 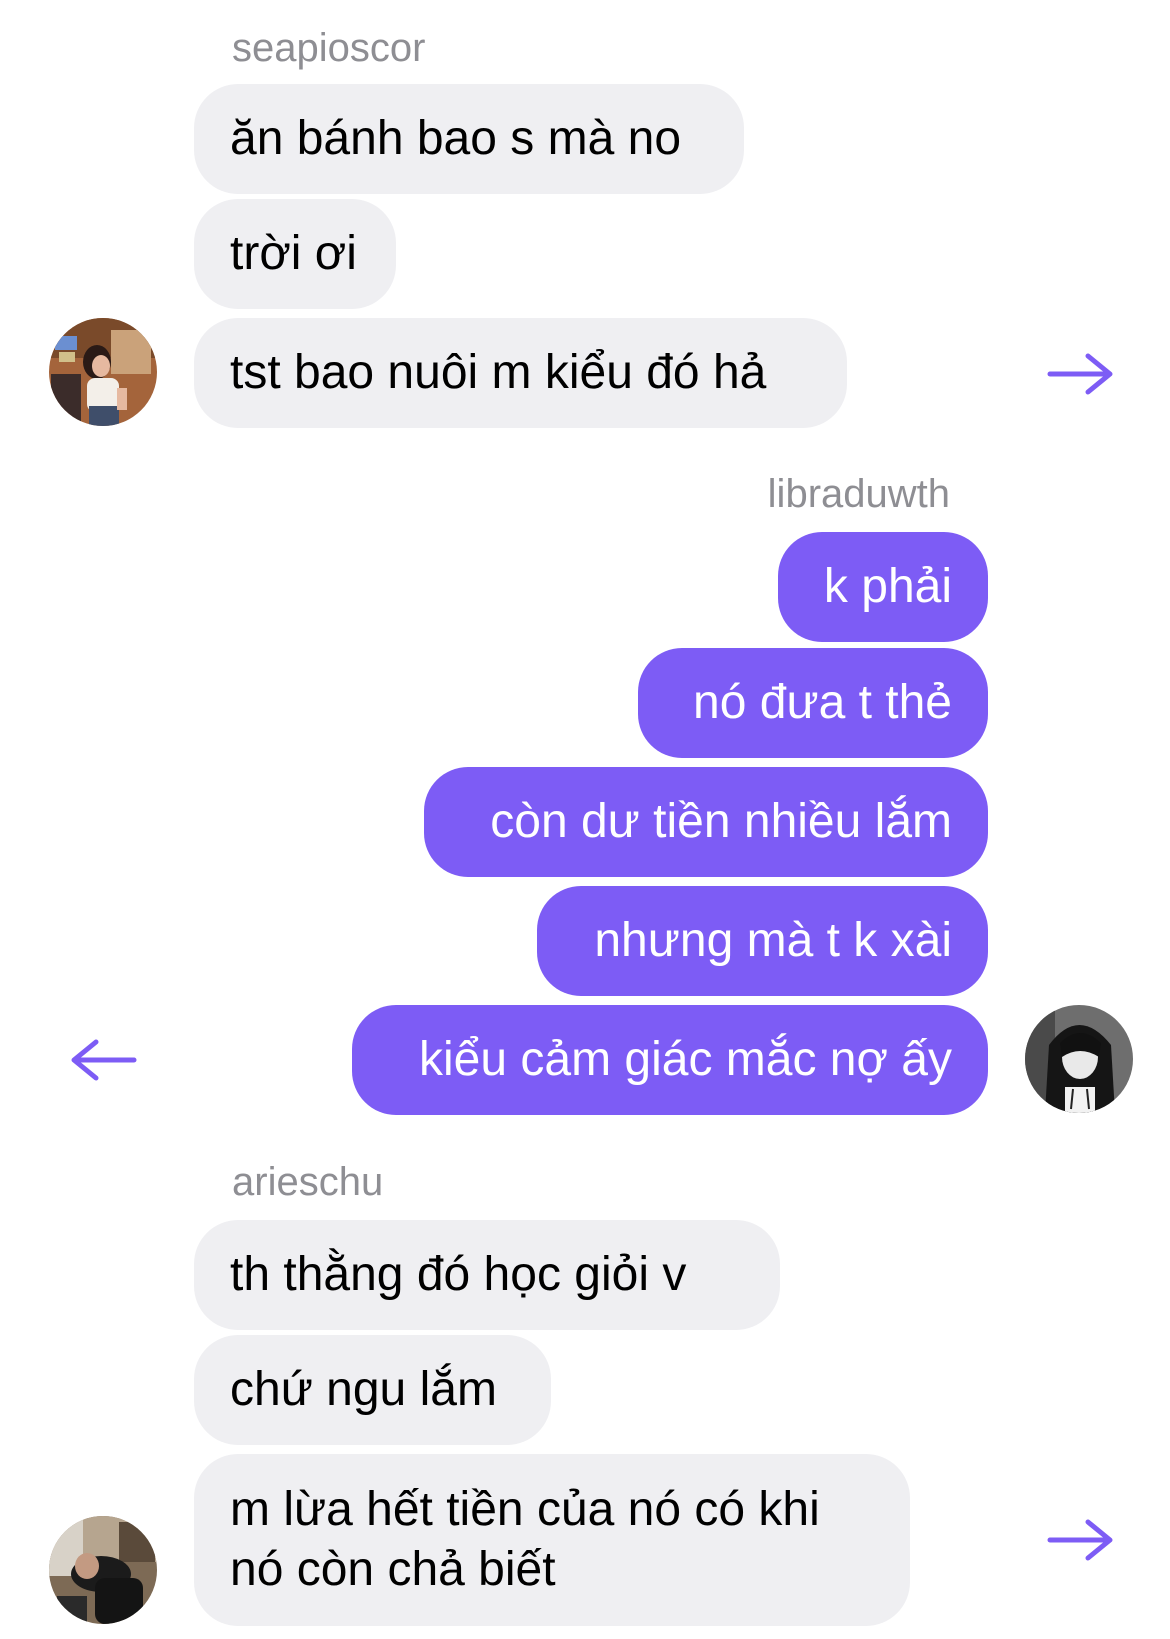 I want to click on message-bubble: tst bao nuôi m kiểu đó hả, so click(x=520, y=373).